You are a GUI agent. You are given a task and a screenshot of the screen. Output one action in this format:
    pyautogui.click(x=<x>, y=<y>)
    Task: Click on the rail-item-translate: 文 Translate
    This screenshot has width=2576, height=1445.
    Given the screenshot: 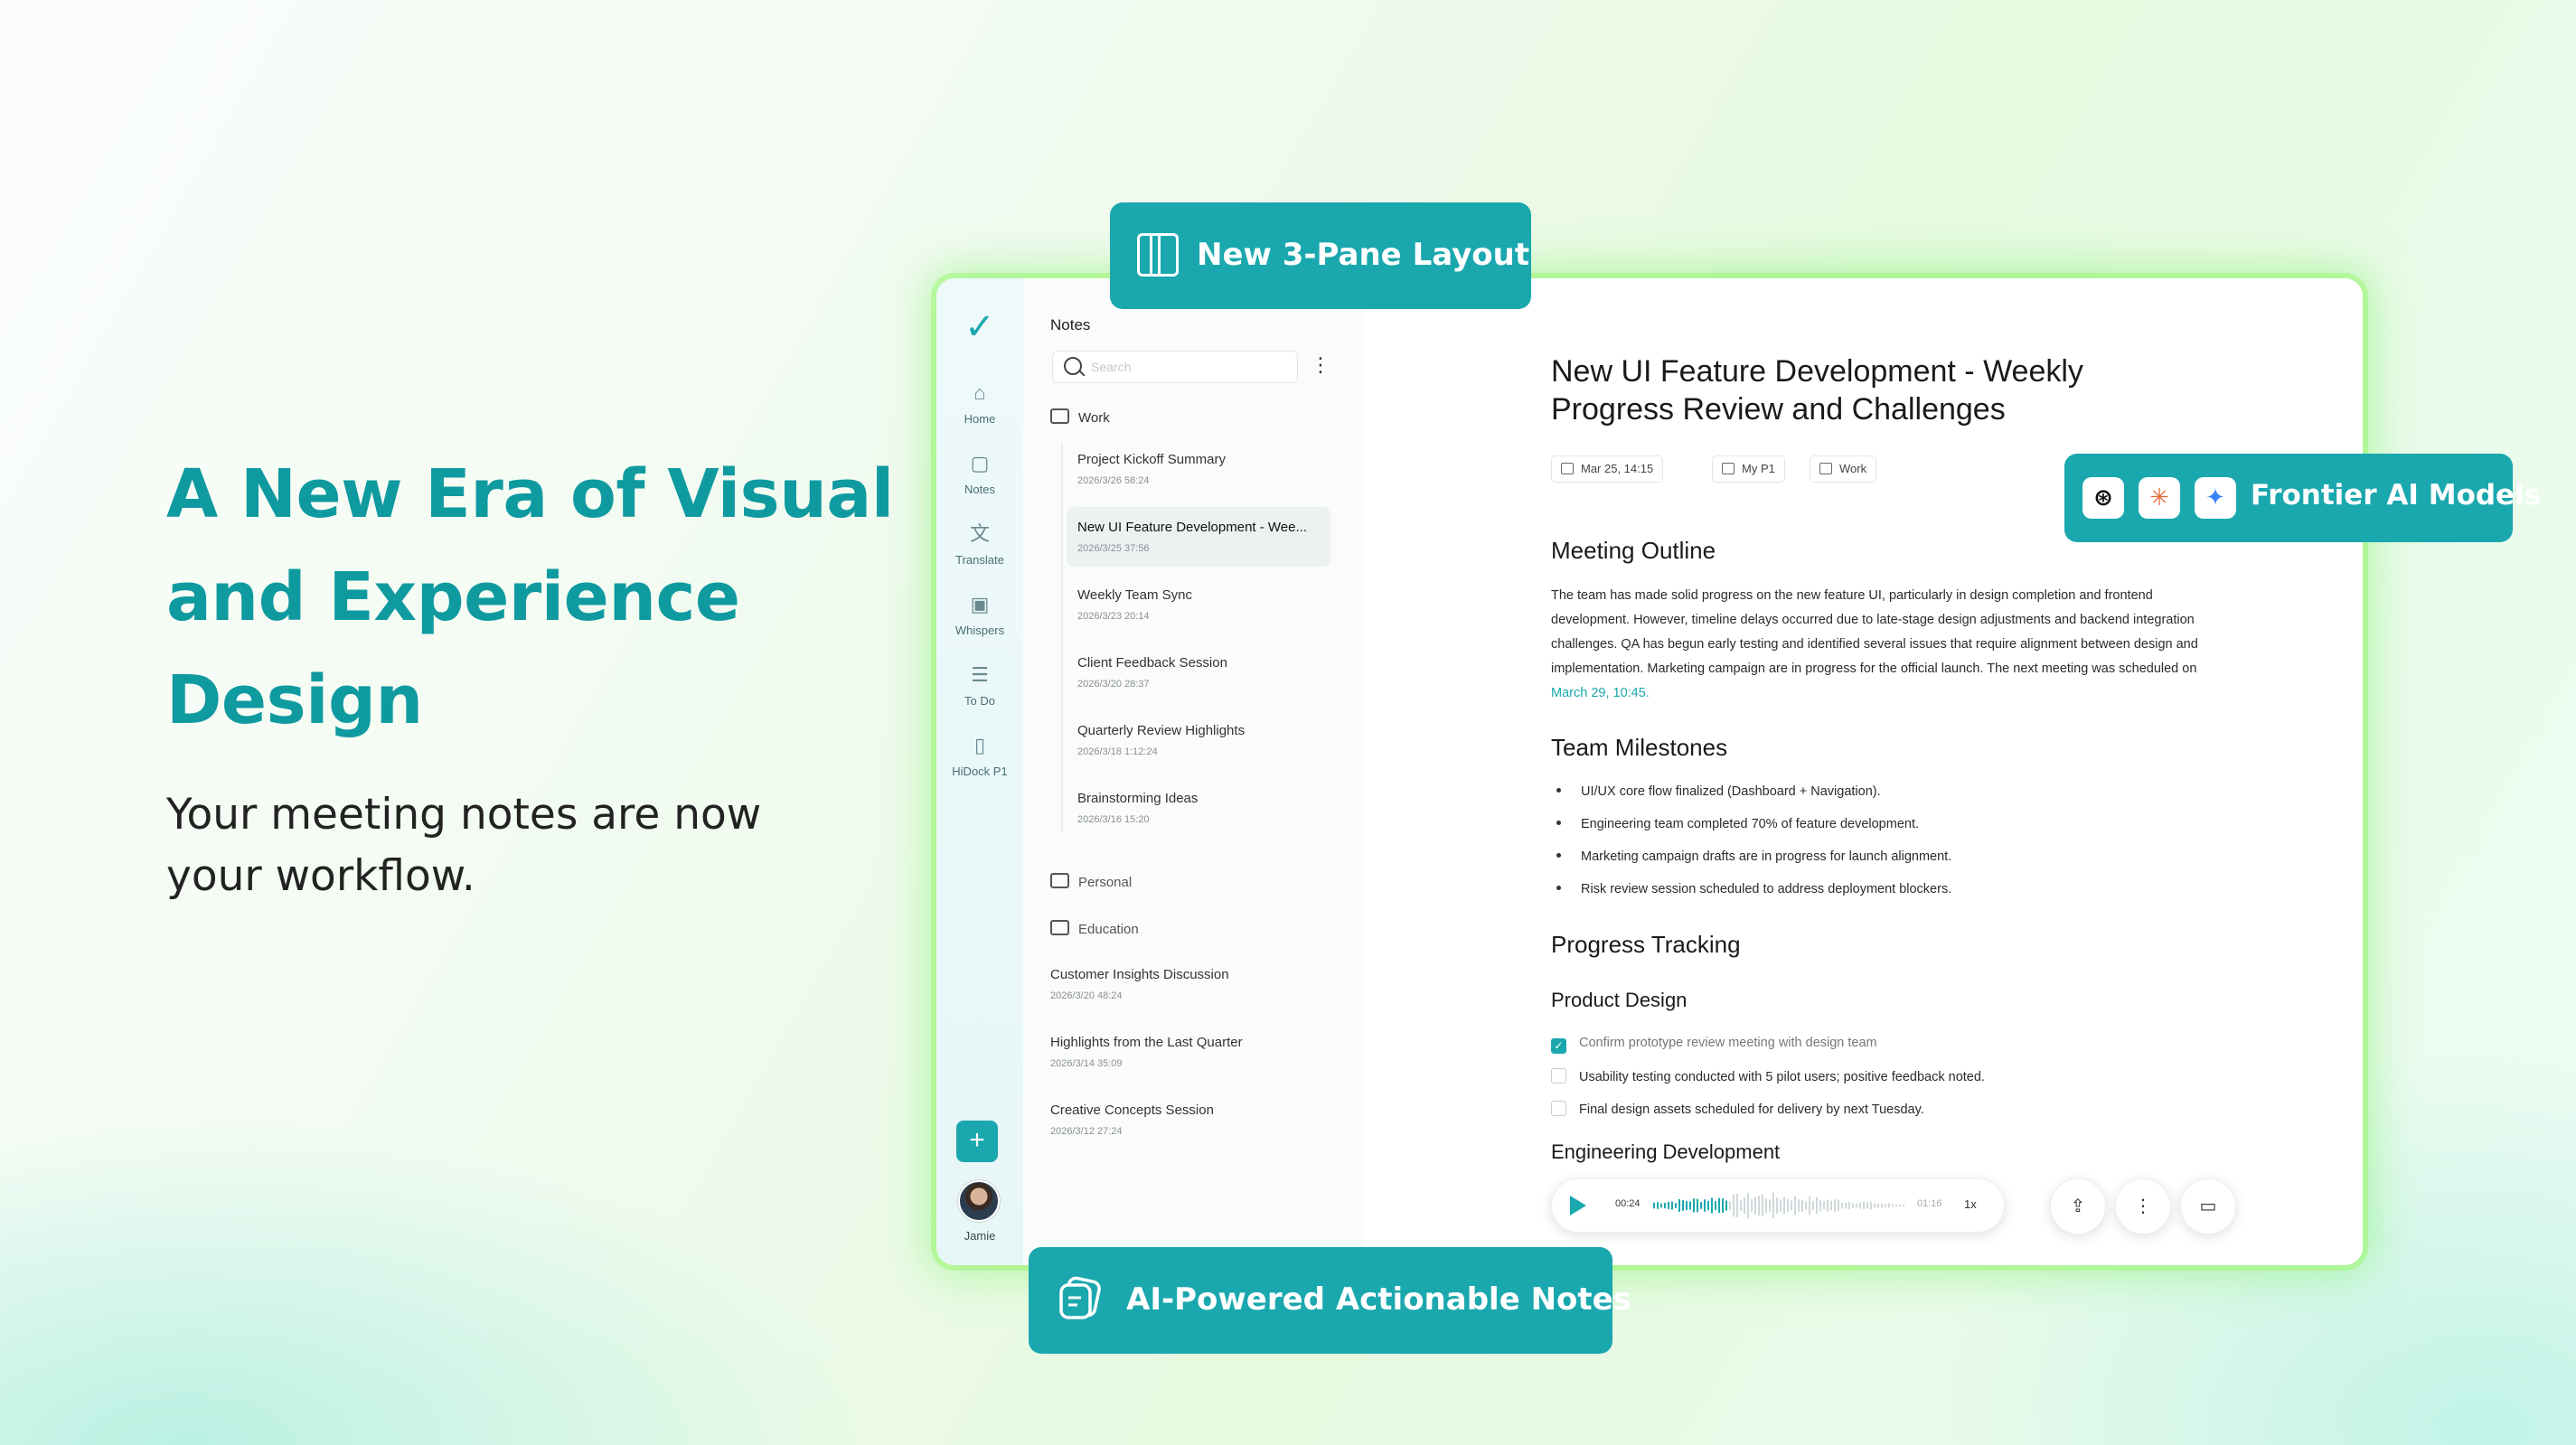 What is the action you would take?
    pyautogui.click(x=980, y=544)
    